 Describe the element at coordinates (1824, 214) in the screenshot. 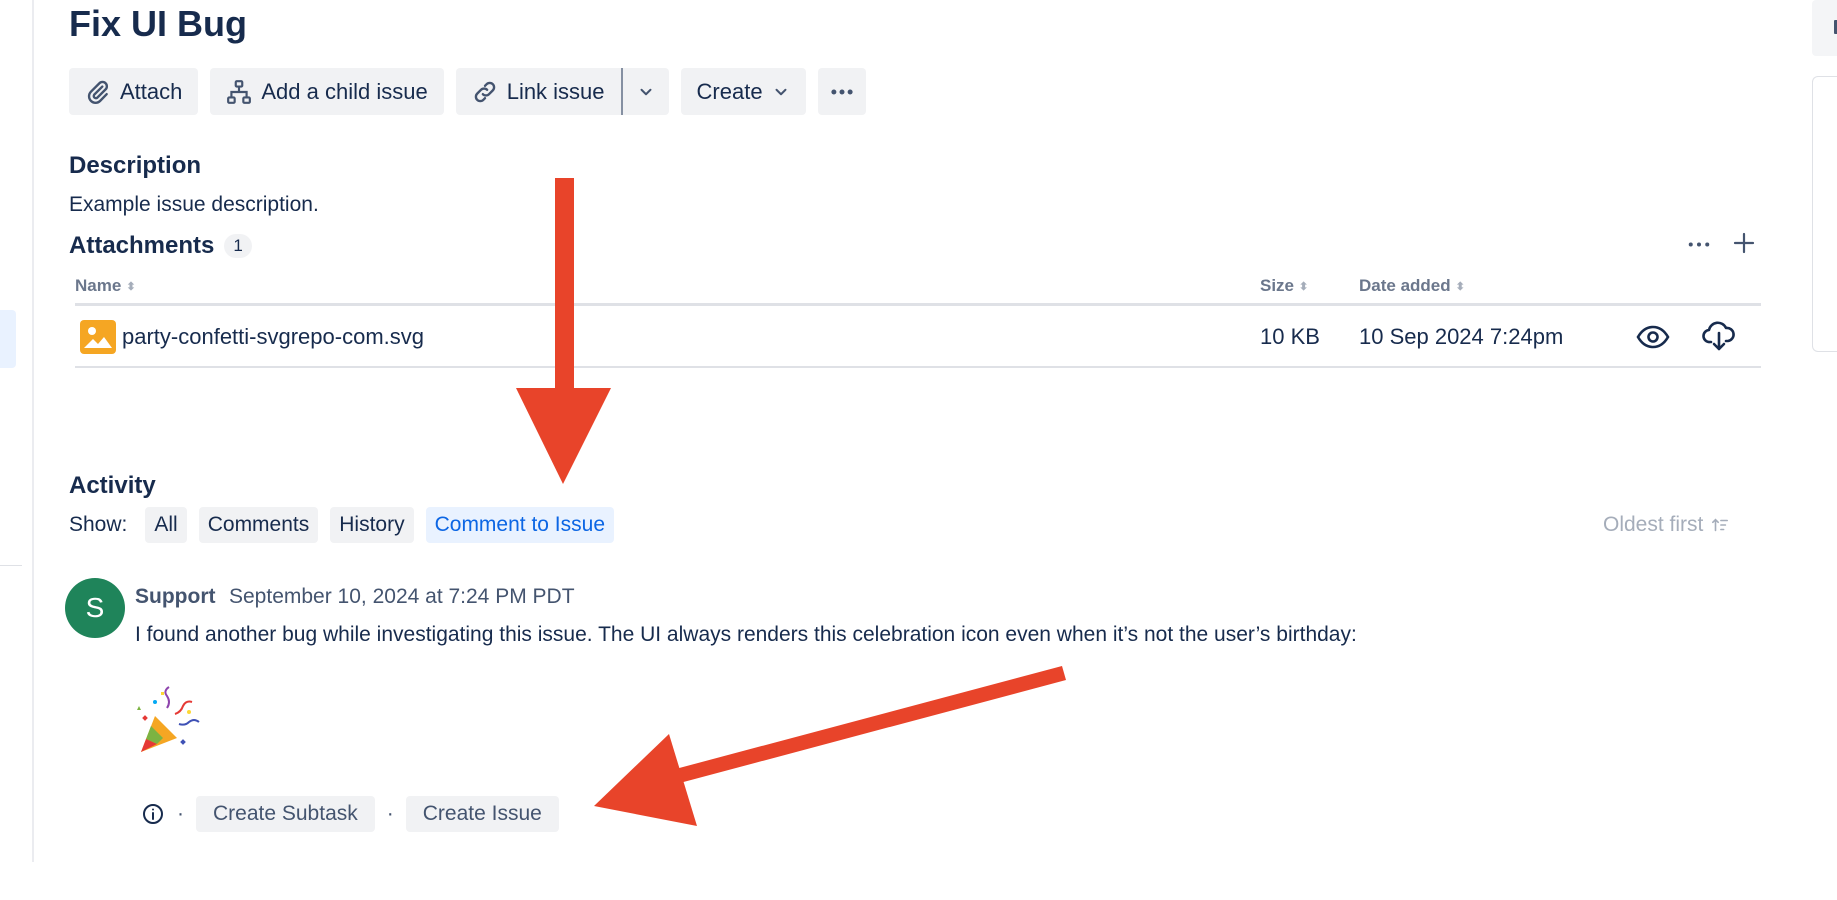

I see `right-details-panel` at that location.